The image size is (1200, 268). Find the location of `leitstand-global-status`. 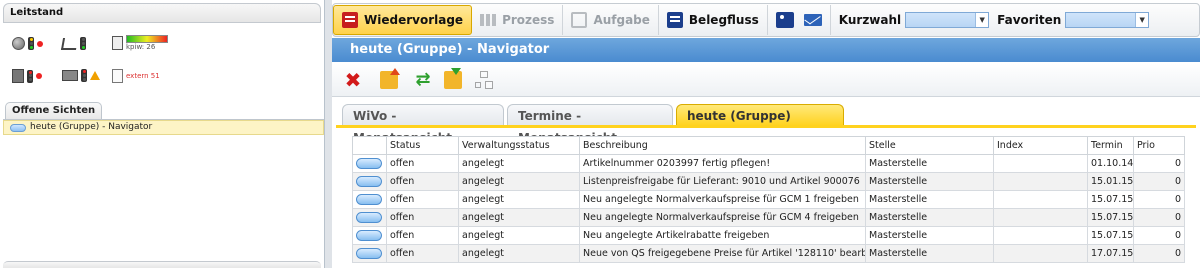

leitstand-global-status is located at coordinates (27, 43).